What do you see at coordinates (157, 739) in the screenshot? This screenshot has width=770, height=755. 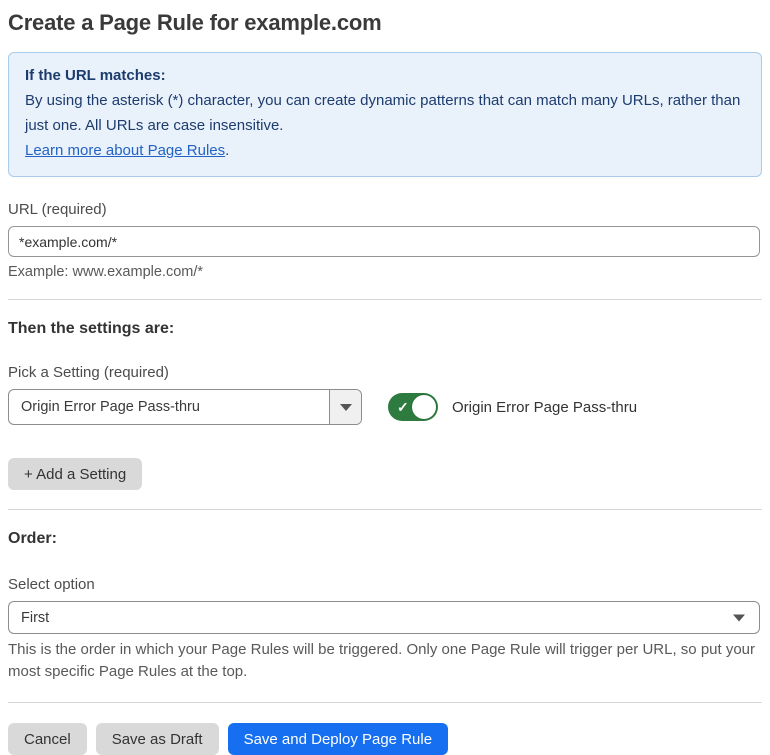 I see `save-draft-button: Save as Draft` at bounding box center [157, 739].